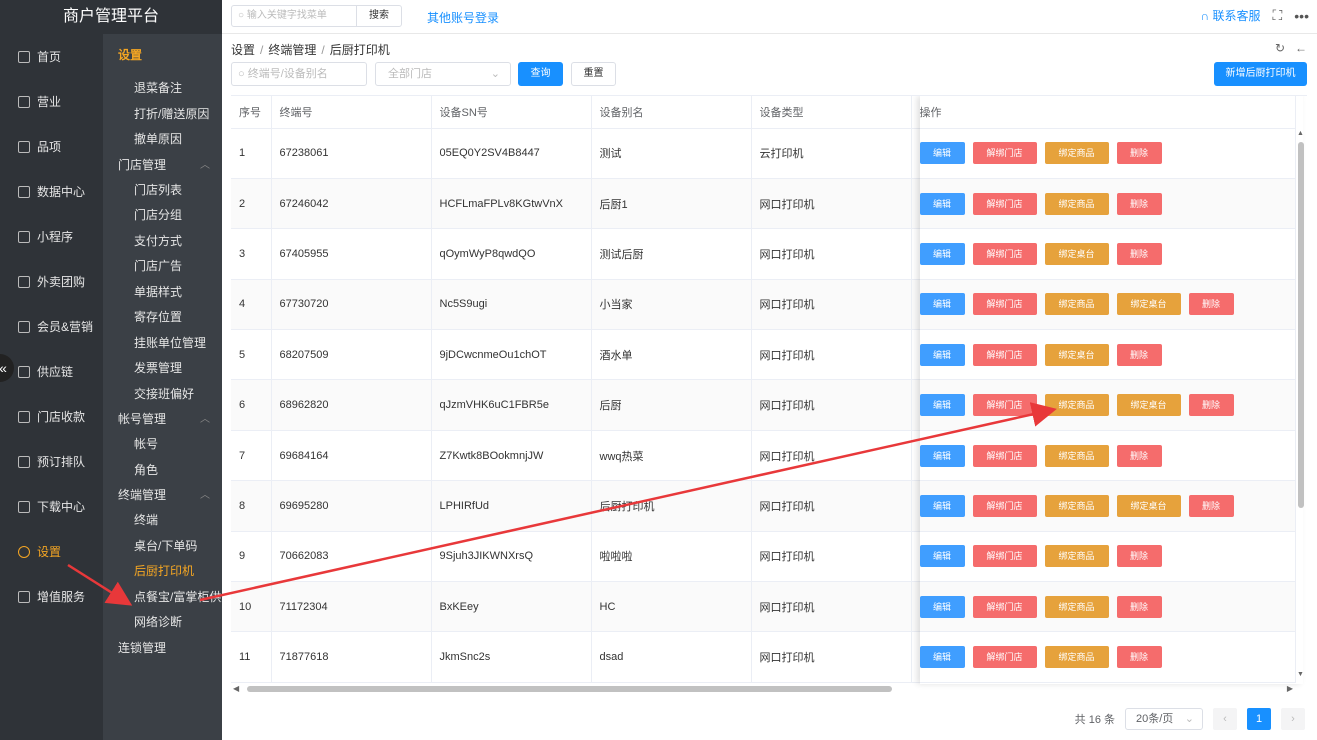  I want to click on submenu-item: 角色, so click(162, 471).